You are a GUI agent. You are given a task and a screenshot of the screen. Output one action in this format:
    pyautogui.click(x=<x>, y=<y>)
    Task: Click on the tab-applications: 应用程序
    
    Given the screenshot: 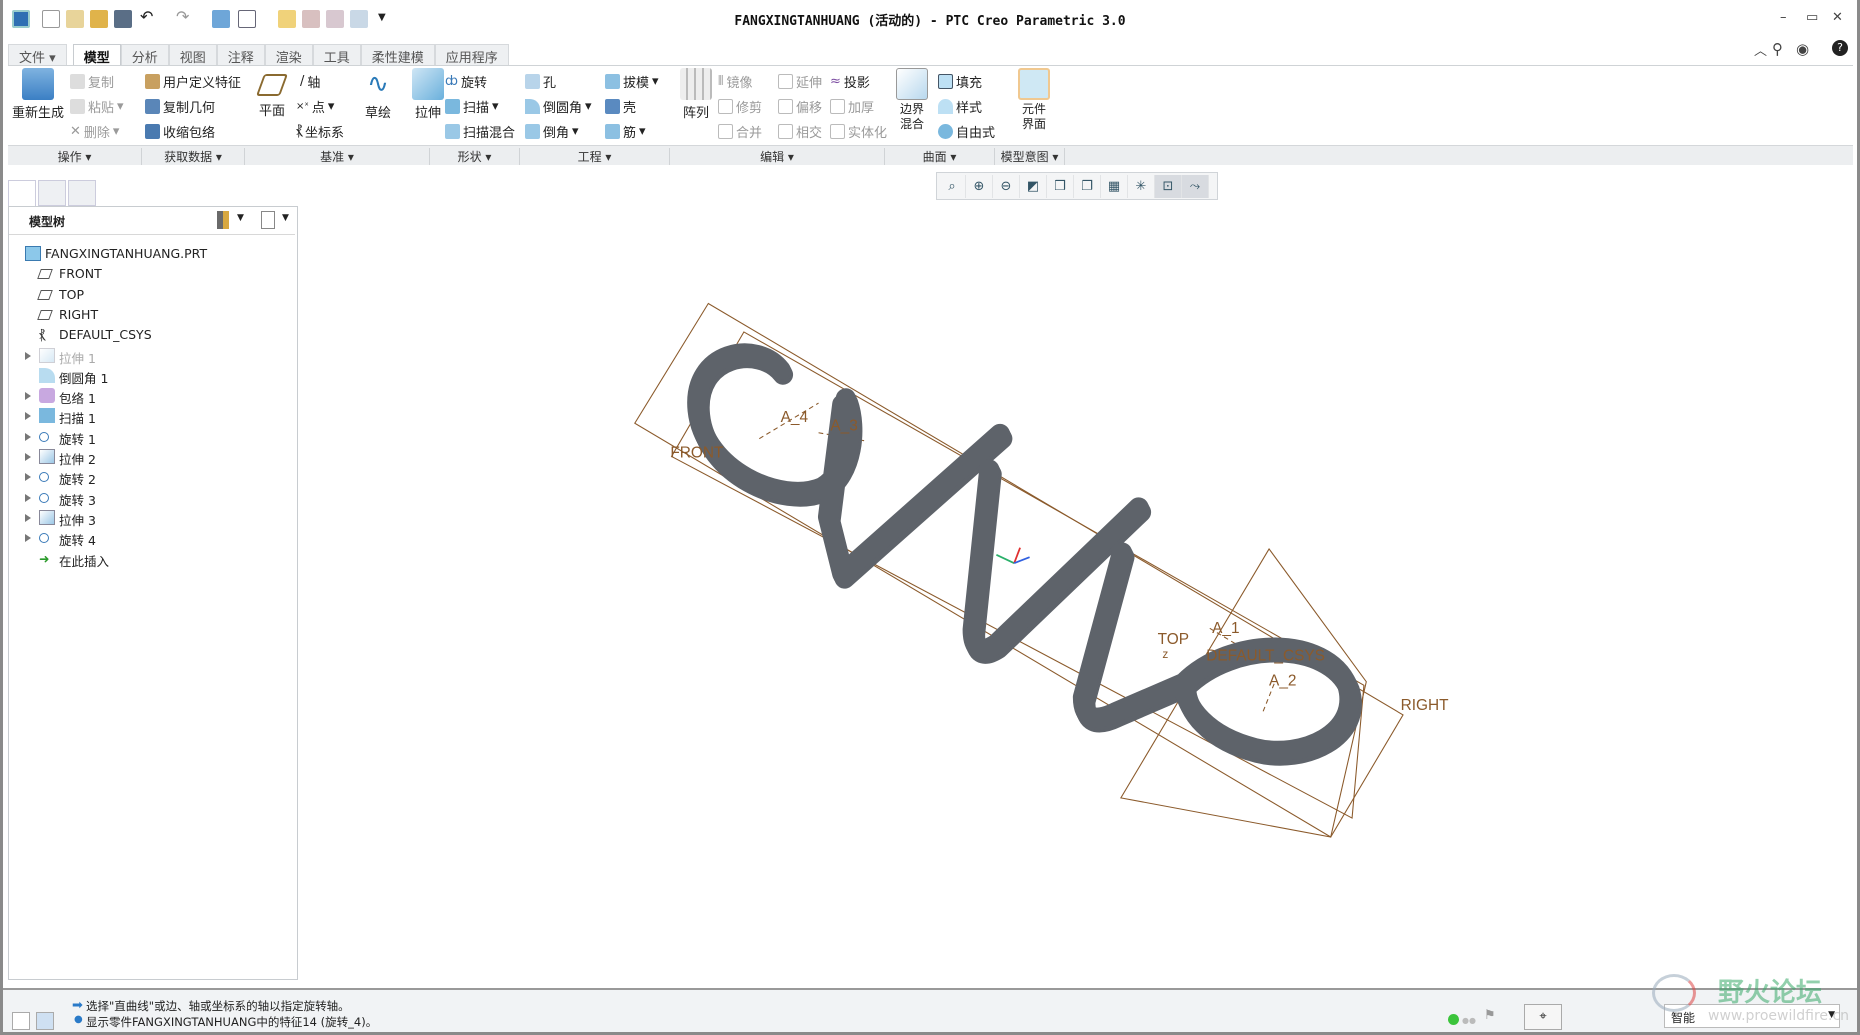 What is the action you would take?
    pyautogui.click(x=471, y=55)
    